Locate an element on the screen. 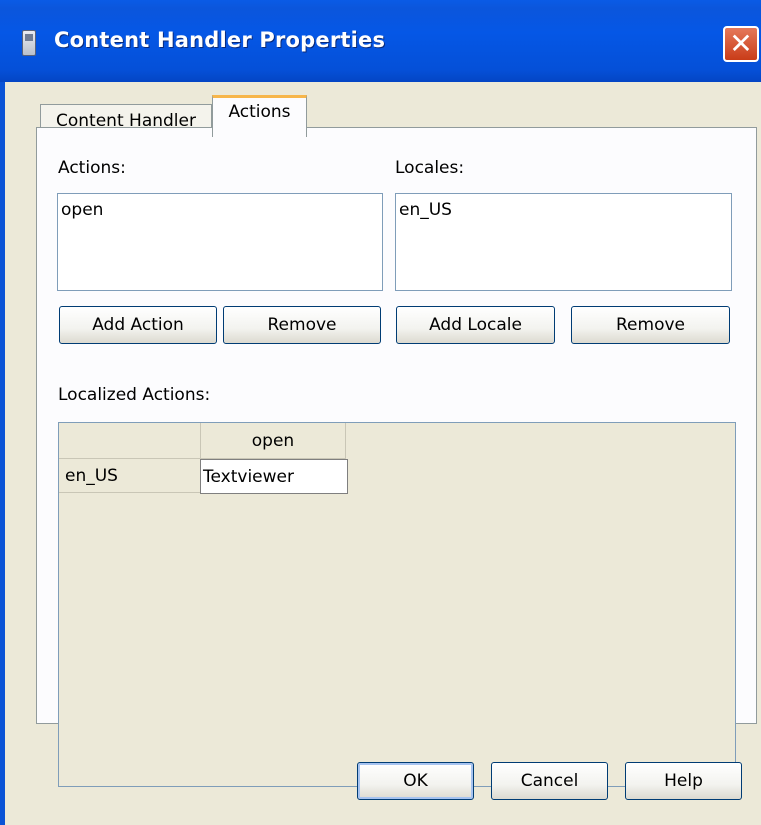 The height and width of the screenshot is (825, 761). add-locale-button: Add Locale is located at coordinates (475, 325).